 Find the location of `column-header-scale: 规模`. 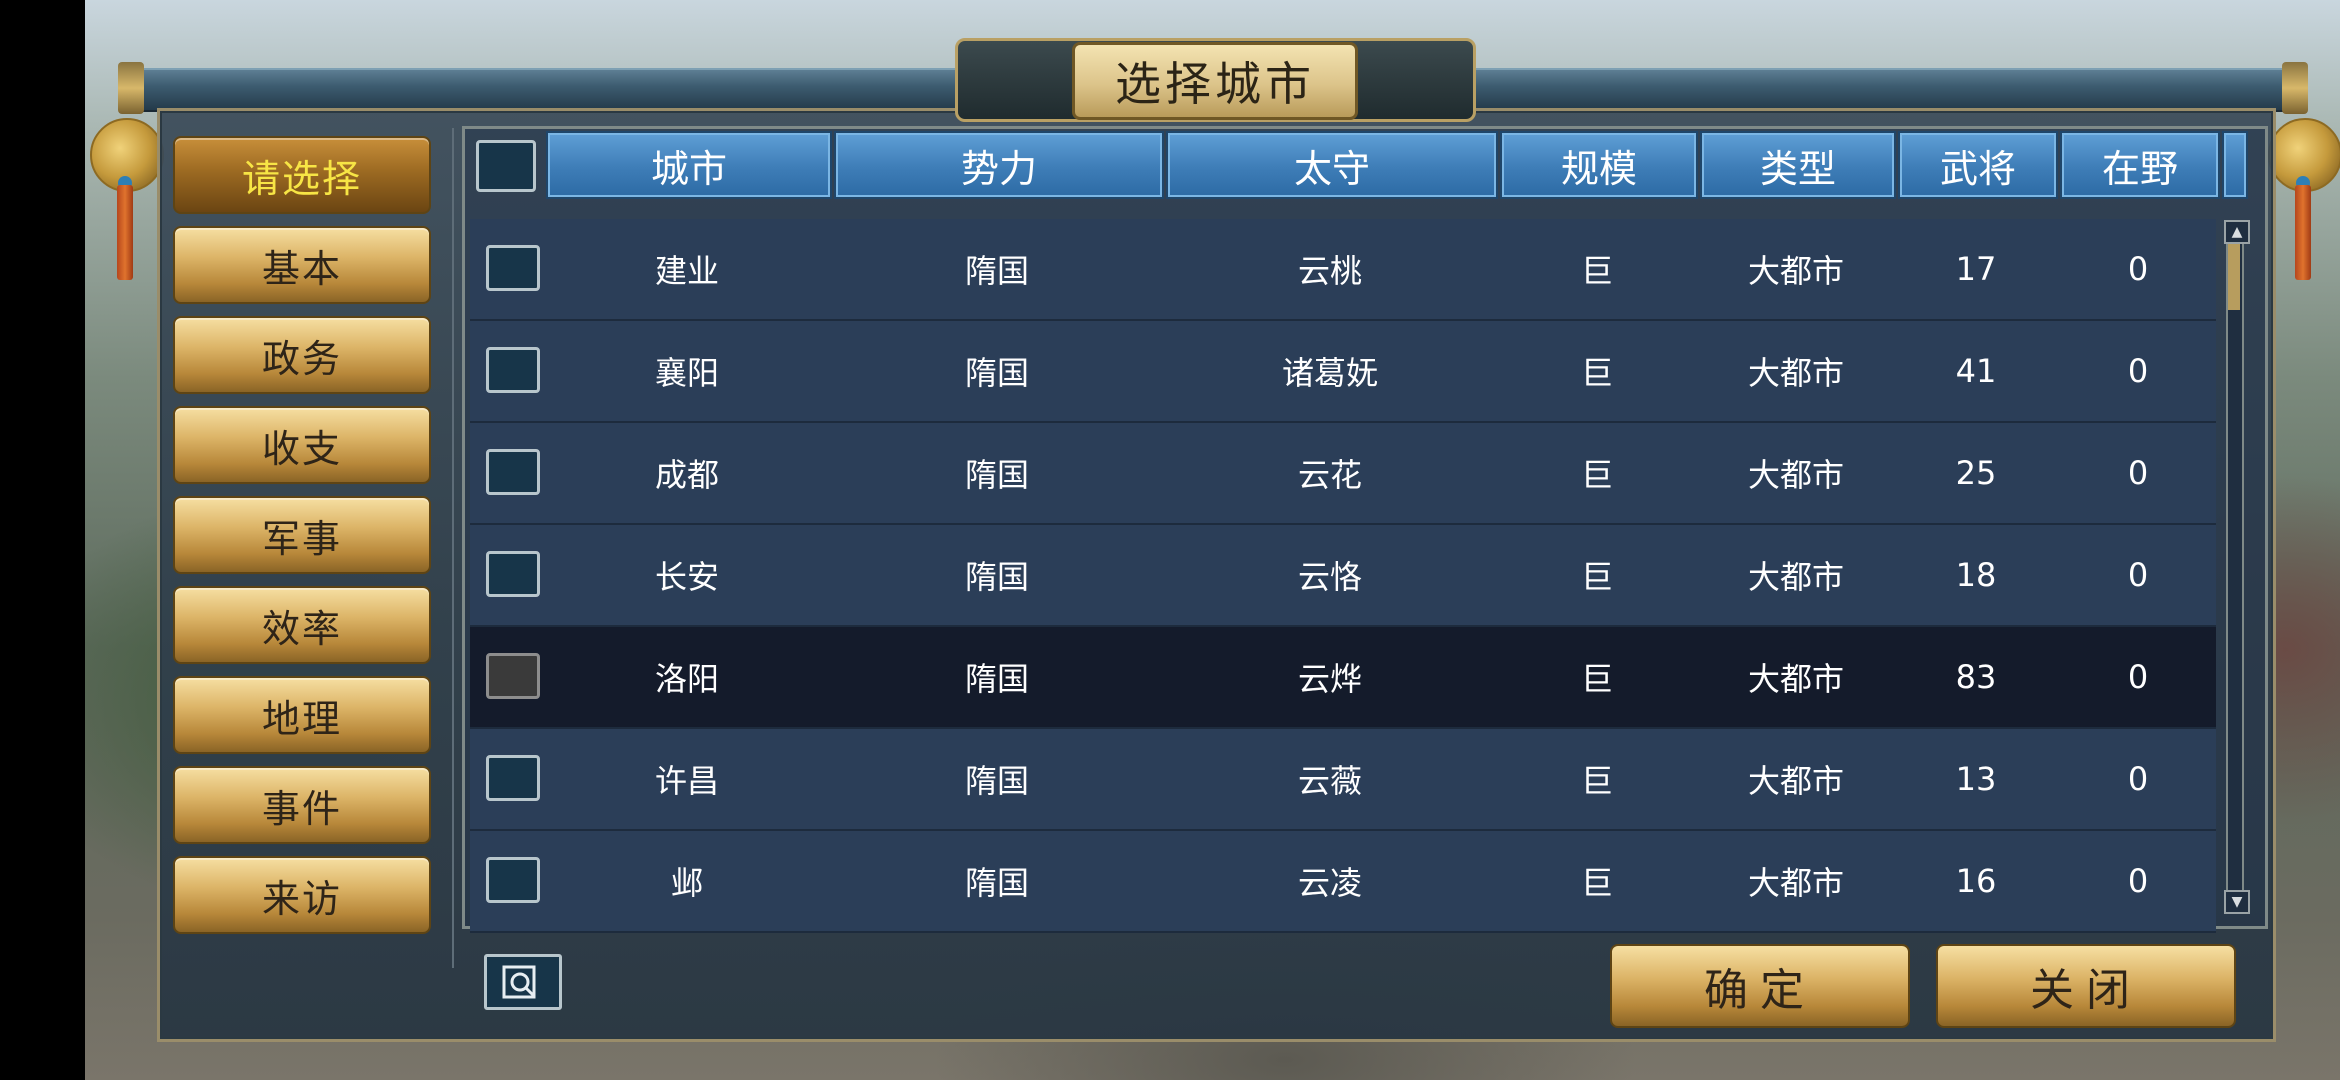

column-header-scale: 规模 is located at coordinates (1599, 165).